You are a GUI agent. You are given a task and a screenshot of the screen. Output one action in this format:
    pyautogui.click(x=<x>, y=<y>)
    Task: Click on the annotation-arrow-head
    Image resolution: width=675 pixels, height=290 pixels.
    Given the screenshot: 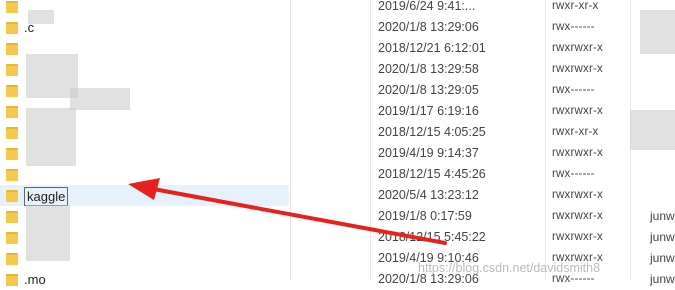 What is the action you would take?
    pyautogui.click(x=144, y=189)
    